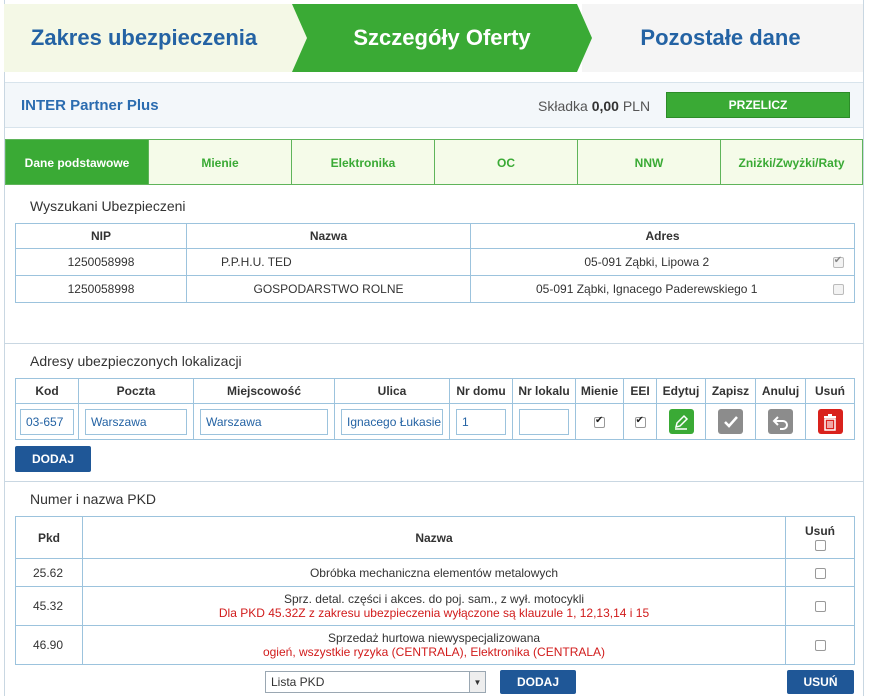  What do you see at coordinates (820, 682) in the screenshot?
I see `remove-pkd-button: USUŃ` at bounding box center [820, 682].